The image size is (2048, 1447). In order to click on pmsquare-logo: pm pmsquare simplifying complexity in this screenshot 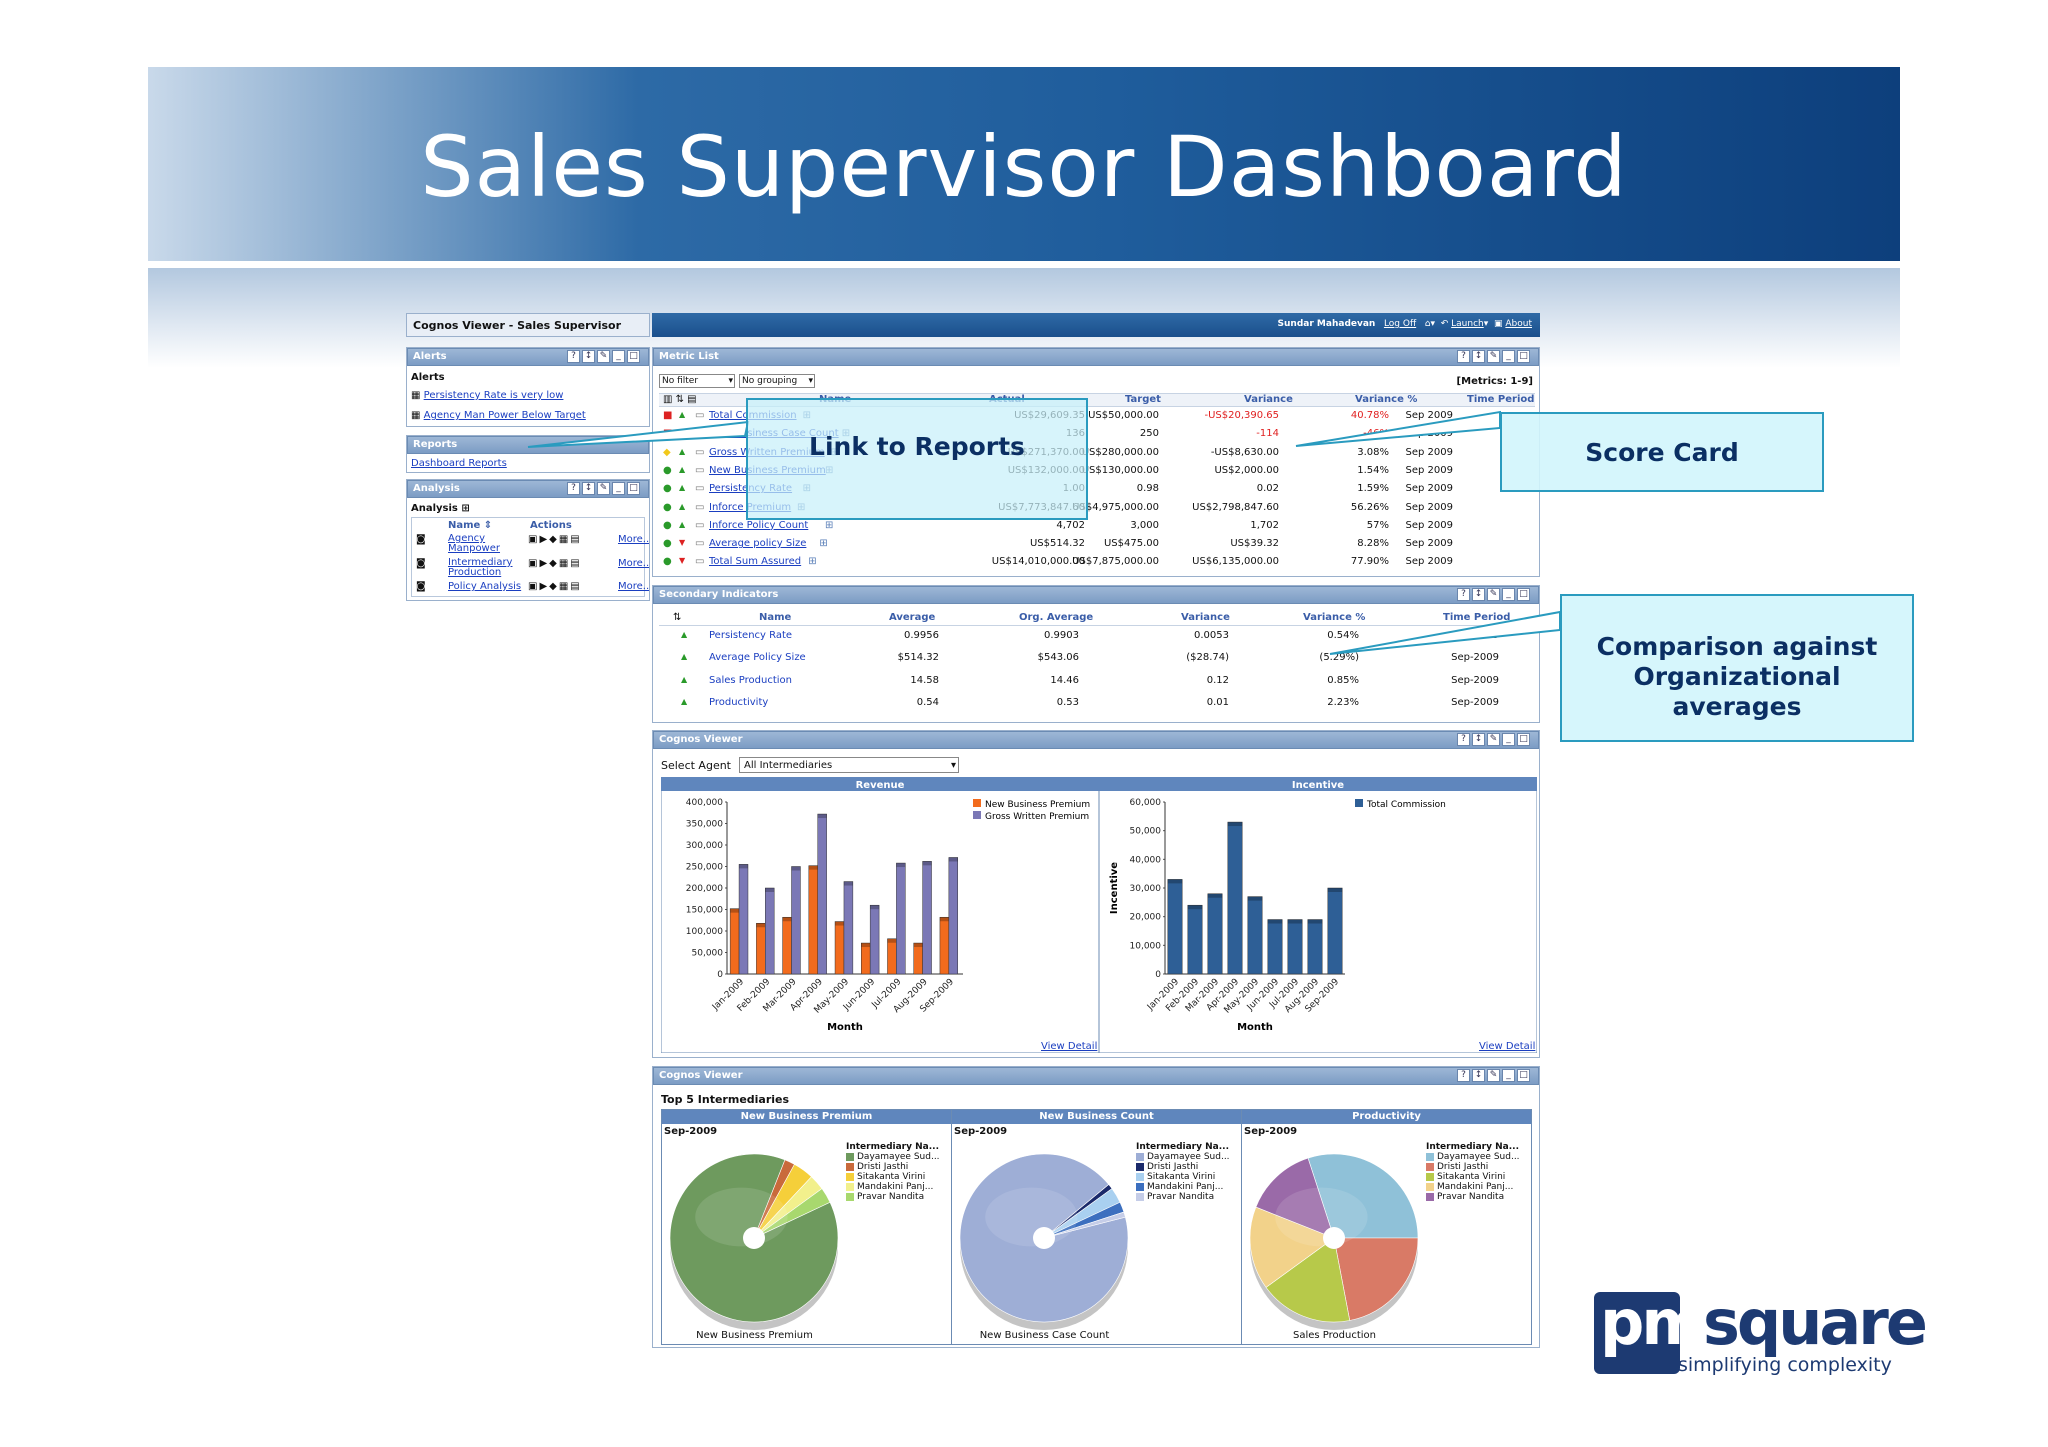, I will do `click(1761, 1333)`.